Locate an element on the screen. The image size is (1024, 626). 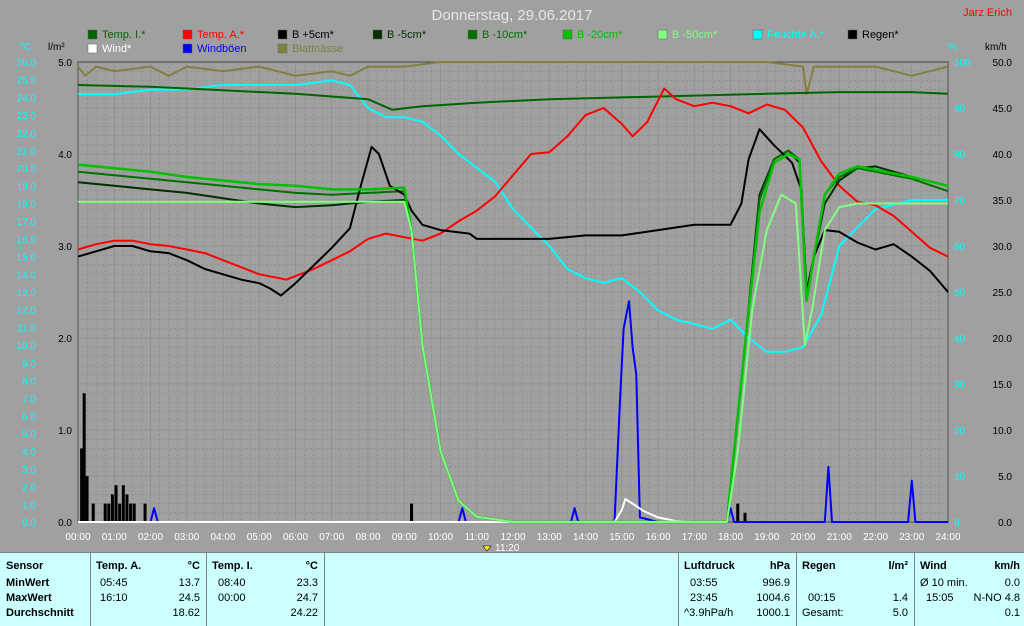
wind-tick-label: 35.0 is located at coordinates (1003, 201).